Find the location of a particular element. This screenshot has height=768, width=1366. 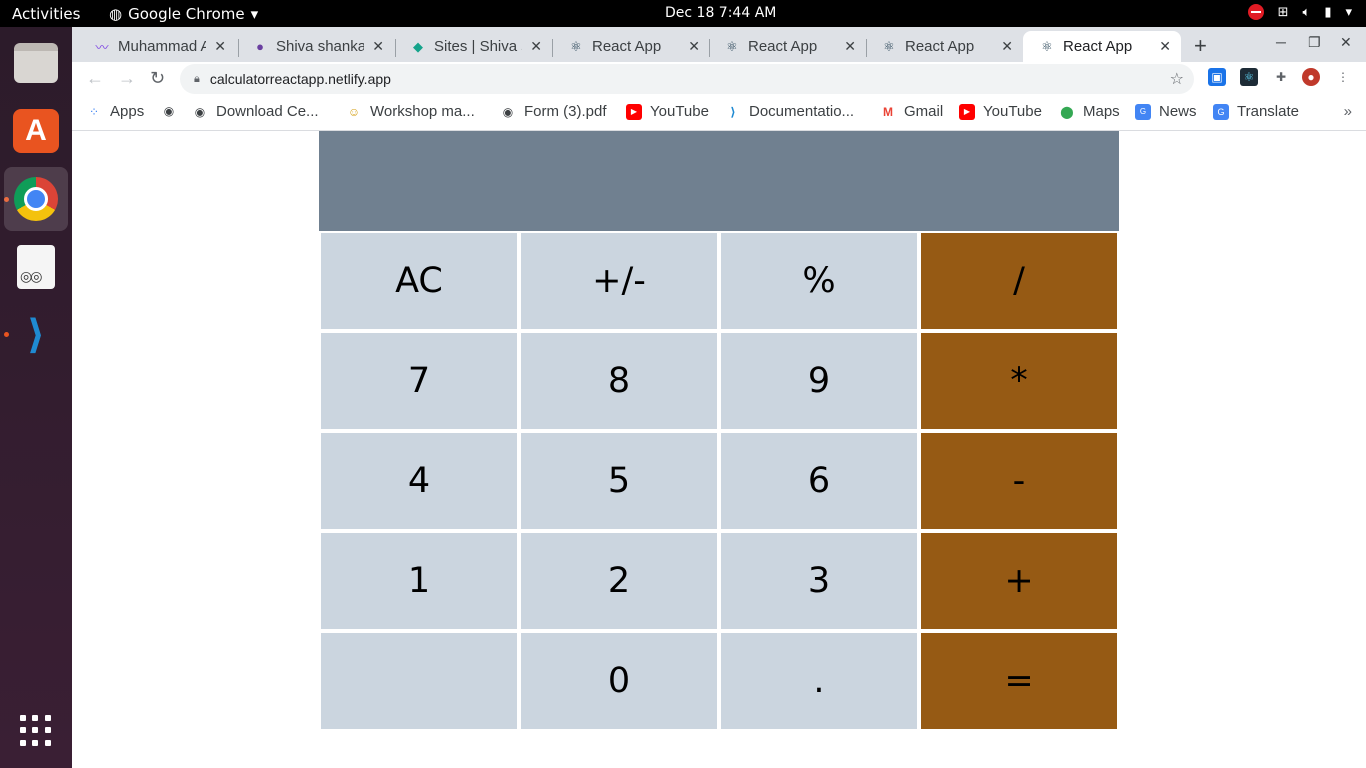

app-menu: ◍ Google Chrome ▾ is located at coordinates (183, 14).